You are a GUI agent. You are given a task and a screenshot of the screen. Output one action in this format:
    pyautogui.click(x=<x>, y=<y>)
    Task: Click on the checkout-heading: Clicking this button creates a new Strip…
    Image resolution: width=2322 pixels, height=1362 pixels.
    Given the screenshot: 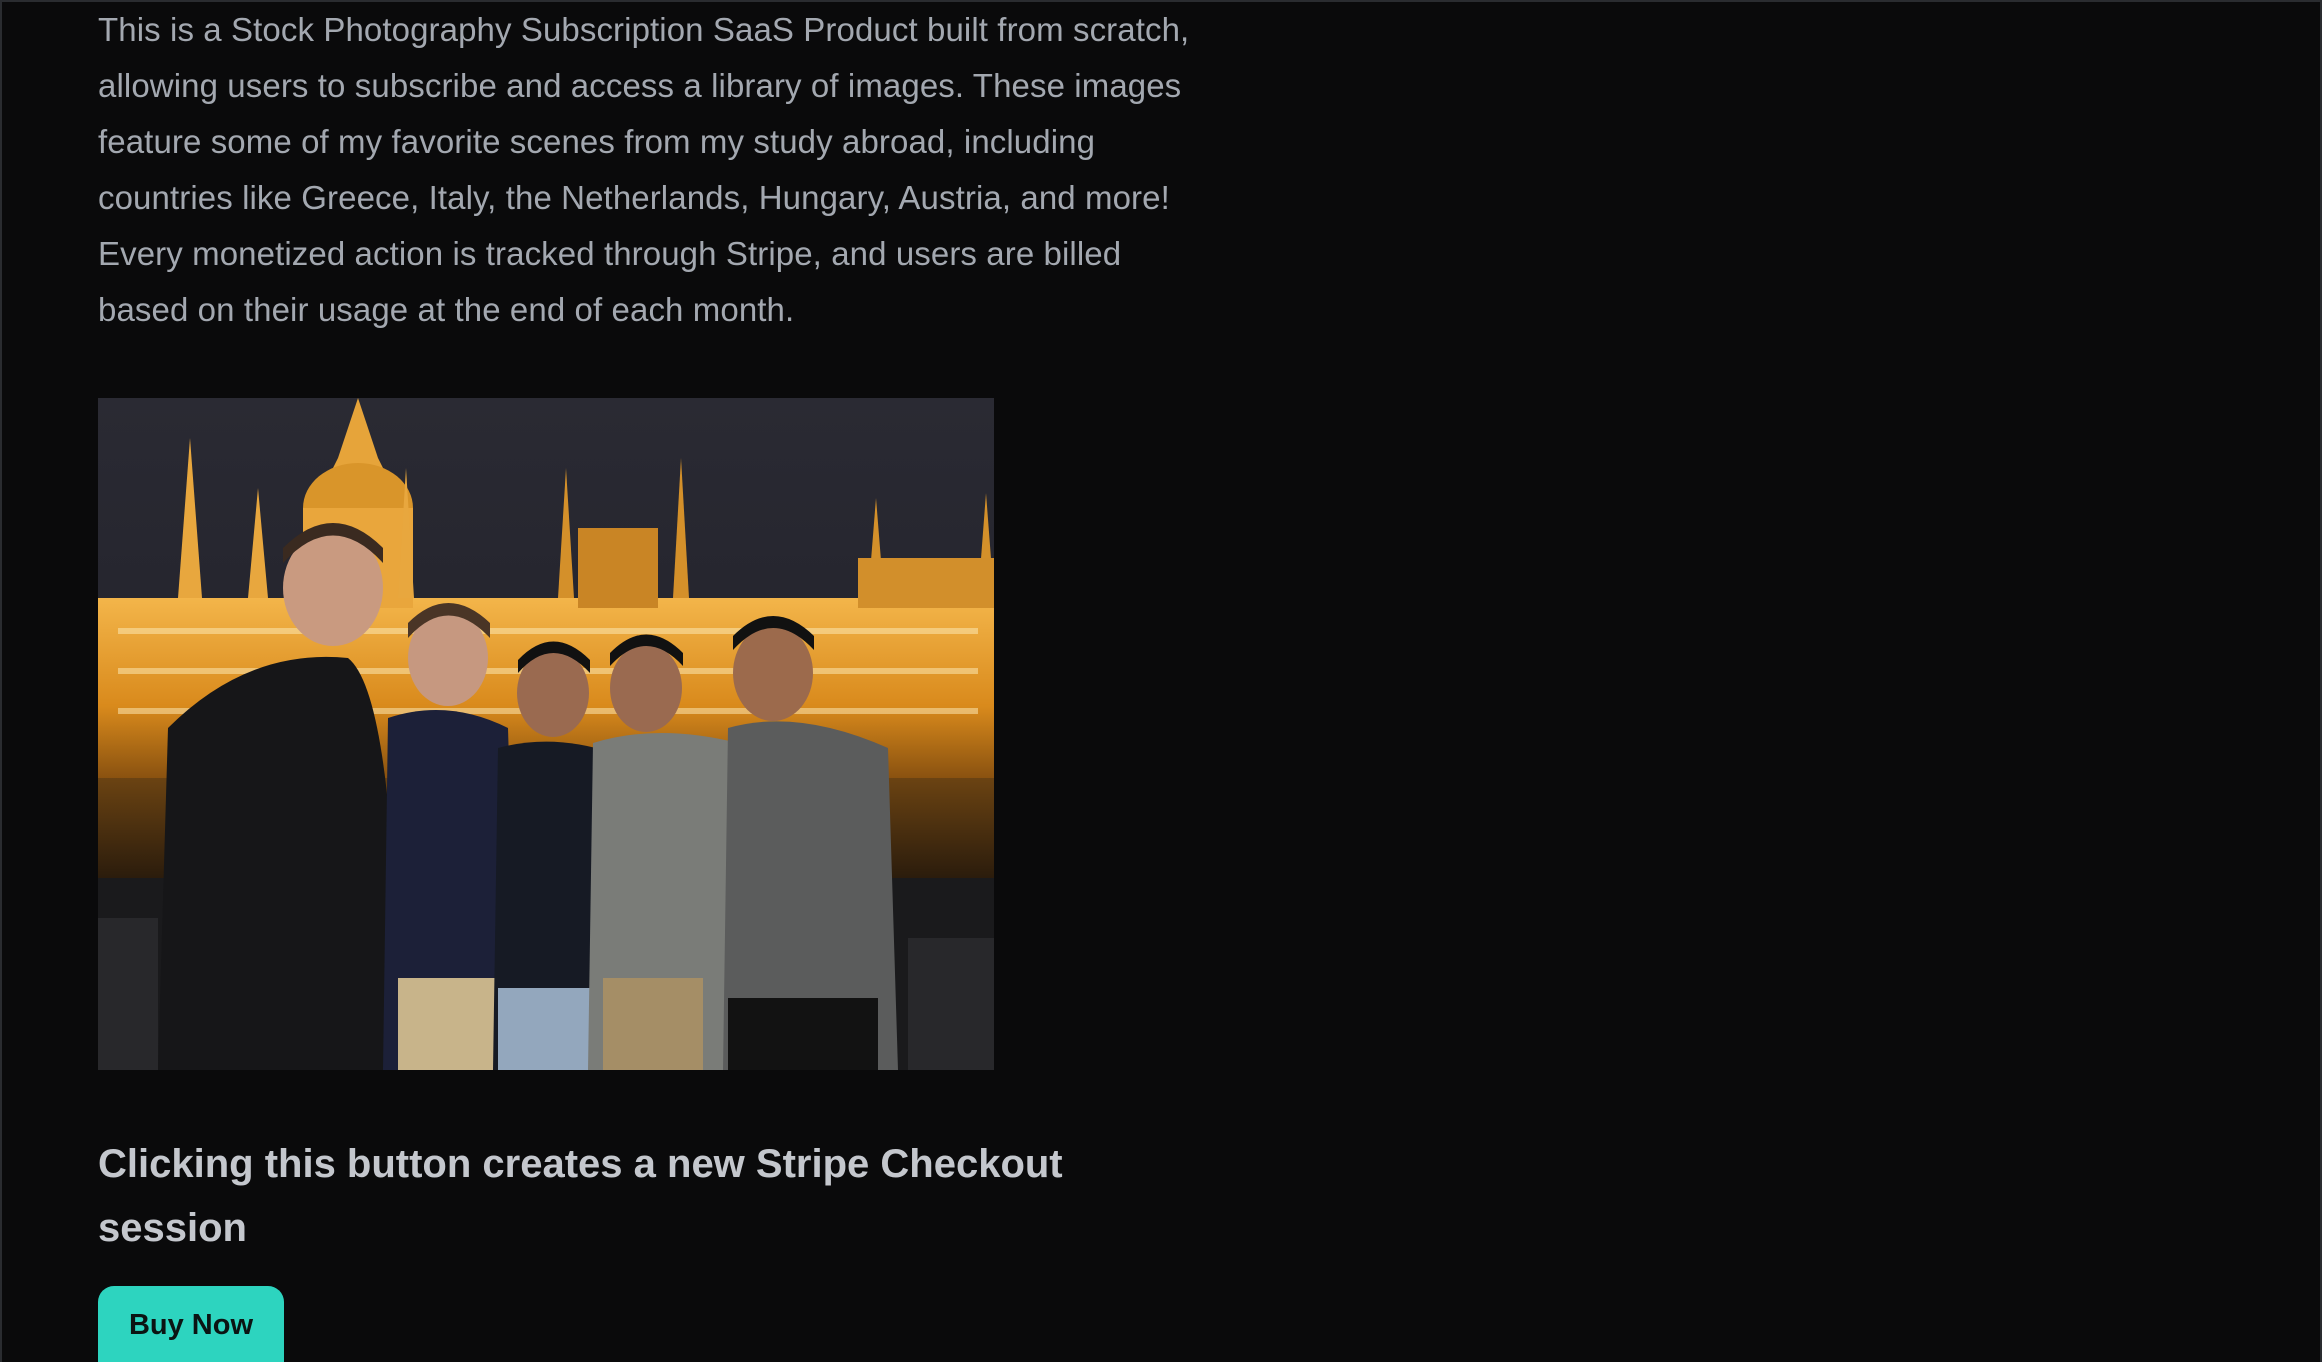 What is the action you would take?
    pyautogui.click(x=623, y=1196)
    